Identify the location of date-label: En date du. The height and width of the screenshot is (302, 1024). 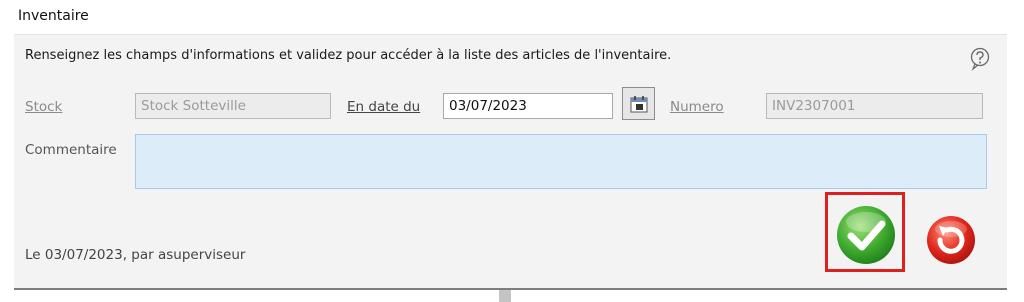
(383, 107).